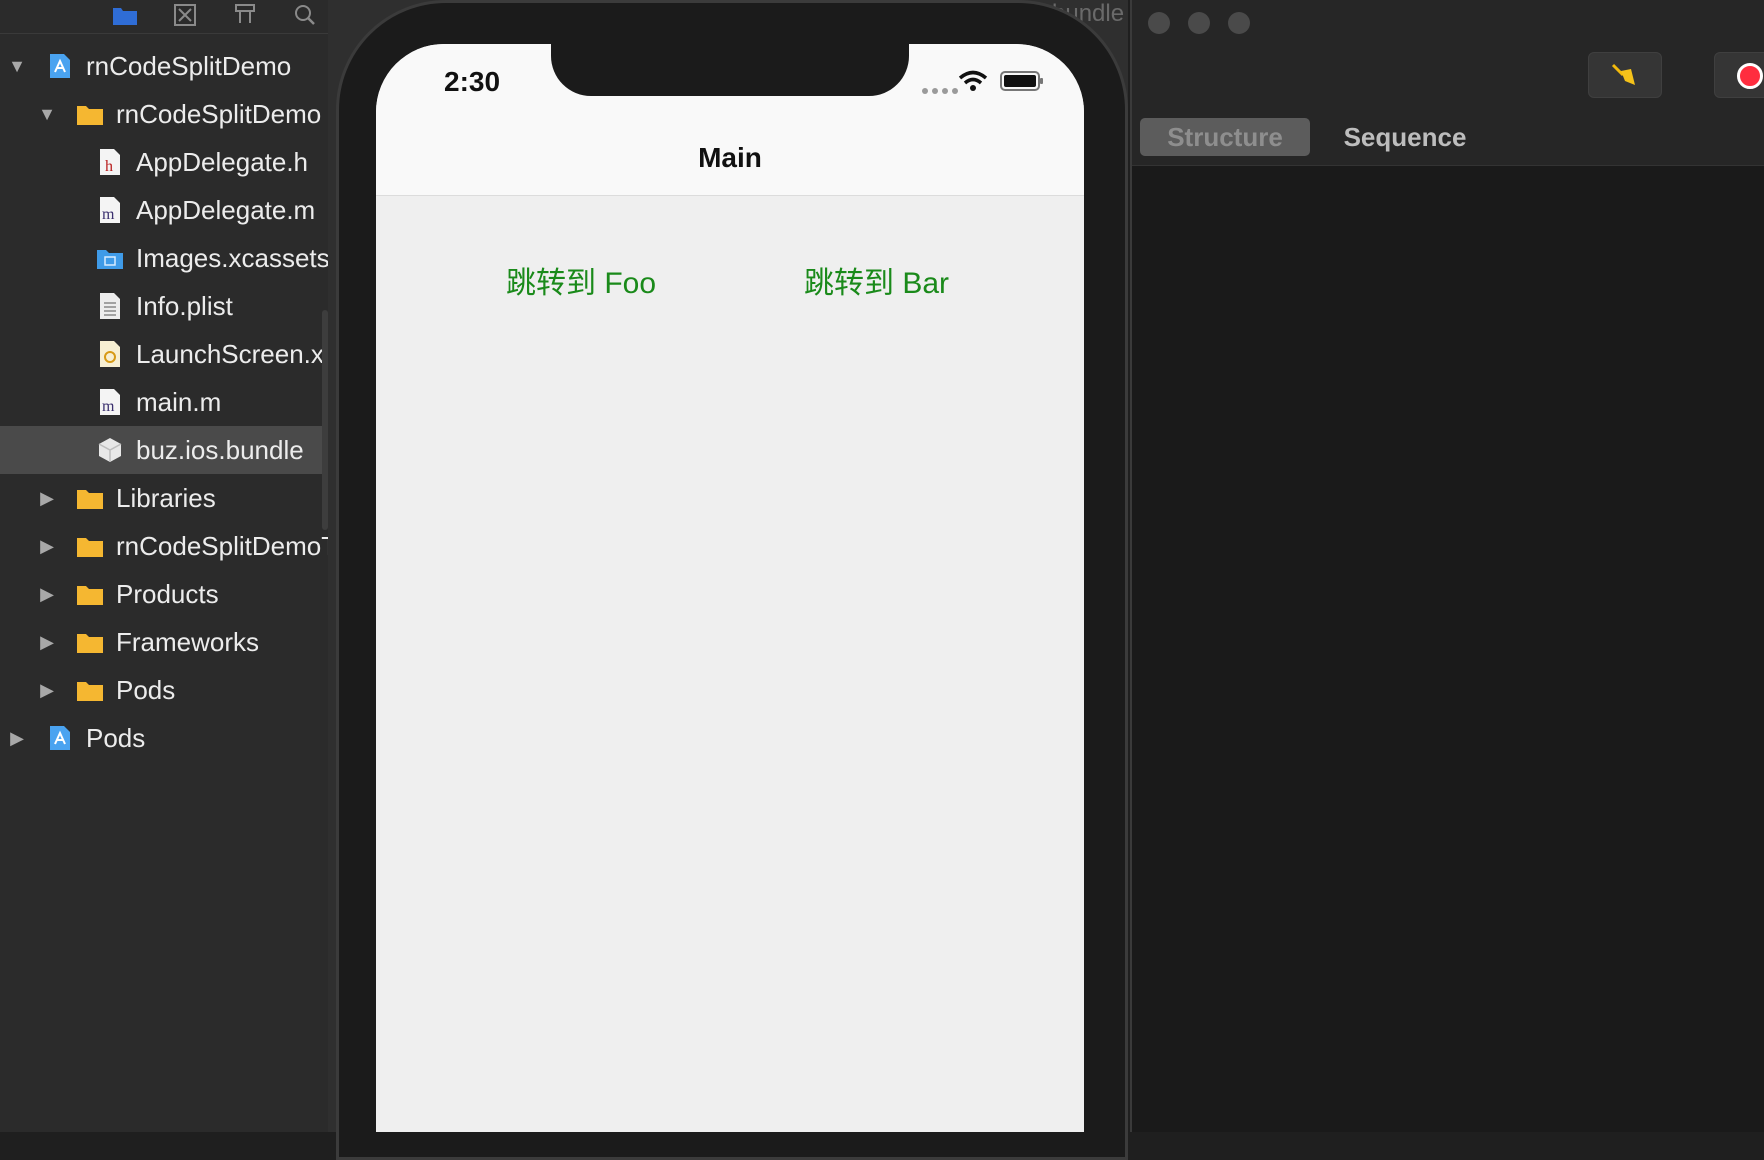 The image size is (1764, 1160). What do you see at coordinates (730, 70) in the screenshot?
I see `device-notch` at bounding box center [730, 70].